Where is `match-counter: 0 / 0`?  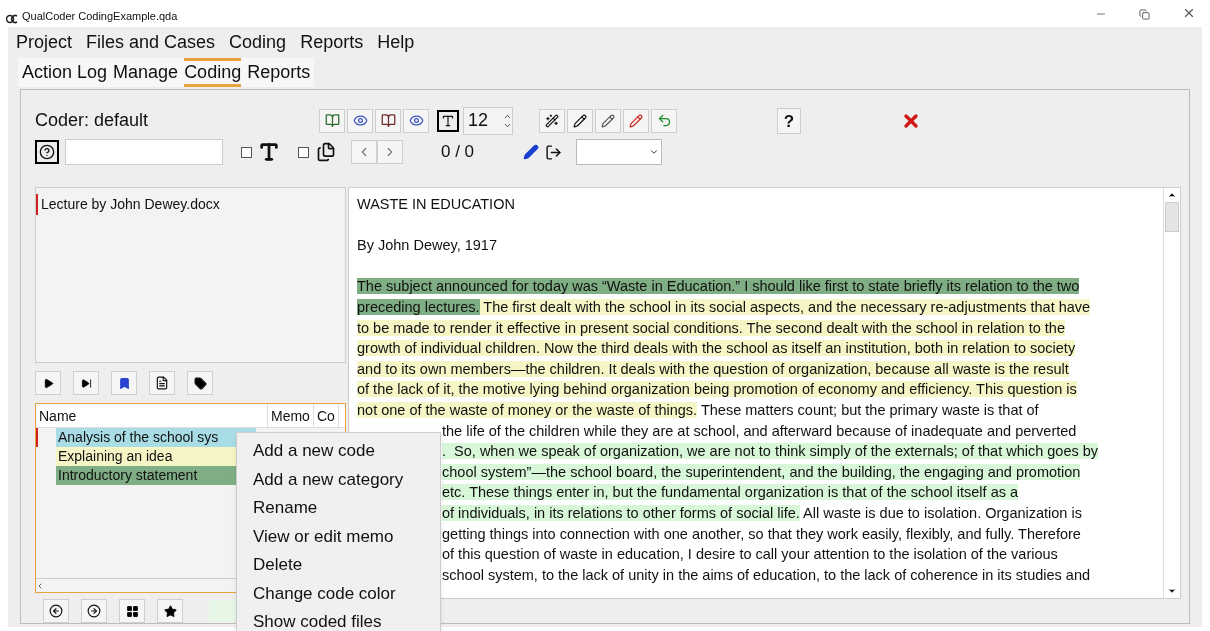
match-counter: 0 / 0 is located at coordinates (458, 152).